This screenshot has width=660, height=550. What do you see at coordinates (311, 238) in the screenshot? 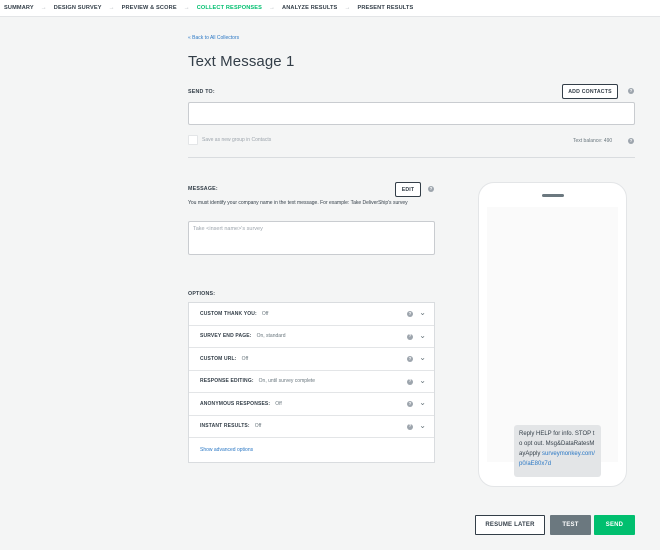
I see `message-textarea: Take <insert name>'s survey` at bounding box center [311, 238].